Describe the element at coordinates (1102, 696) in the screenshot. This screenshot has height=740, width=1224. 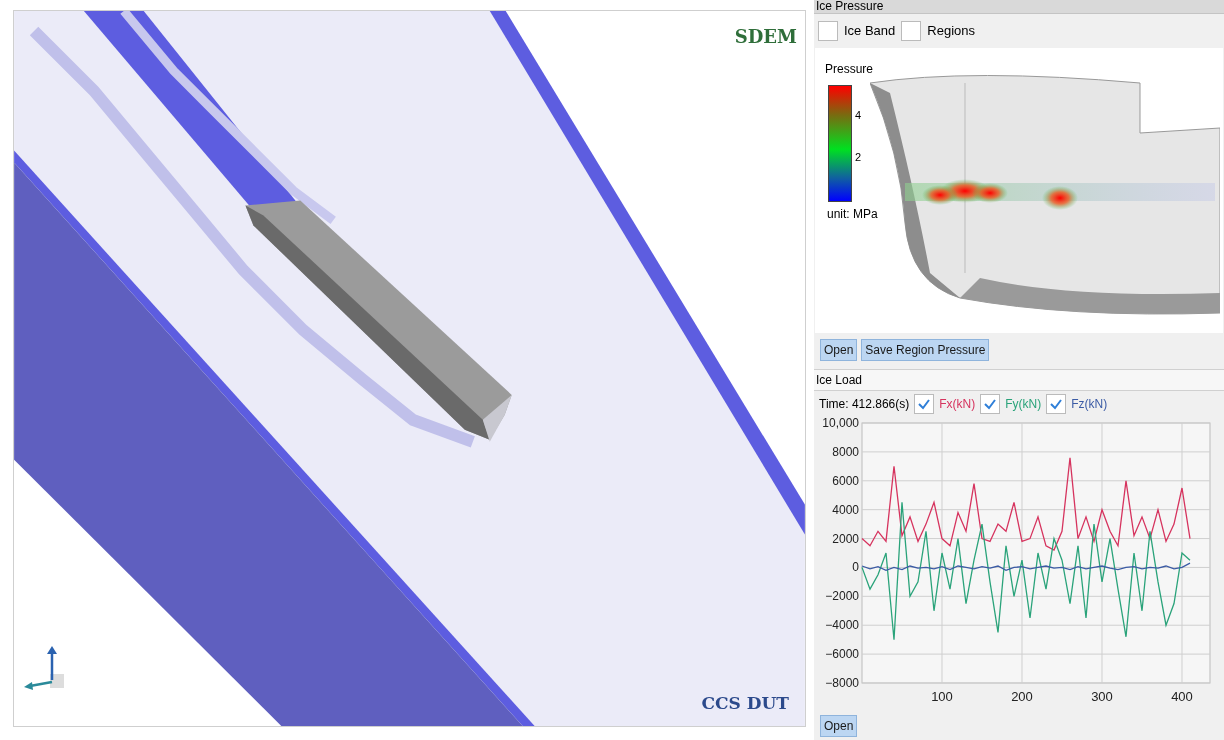
I see `x-tick-label: 300` at that location.